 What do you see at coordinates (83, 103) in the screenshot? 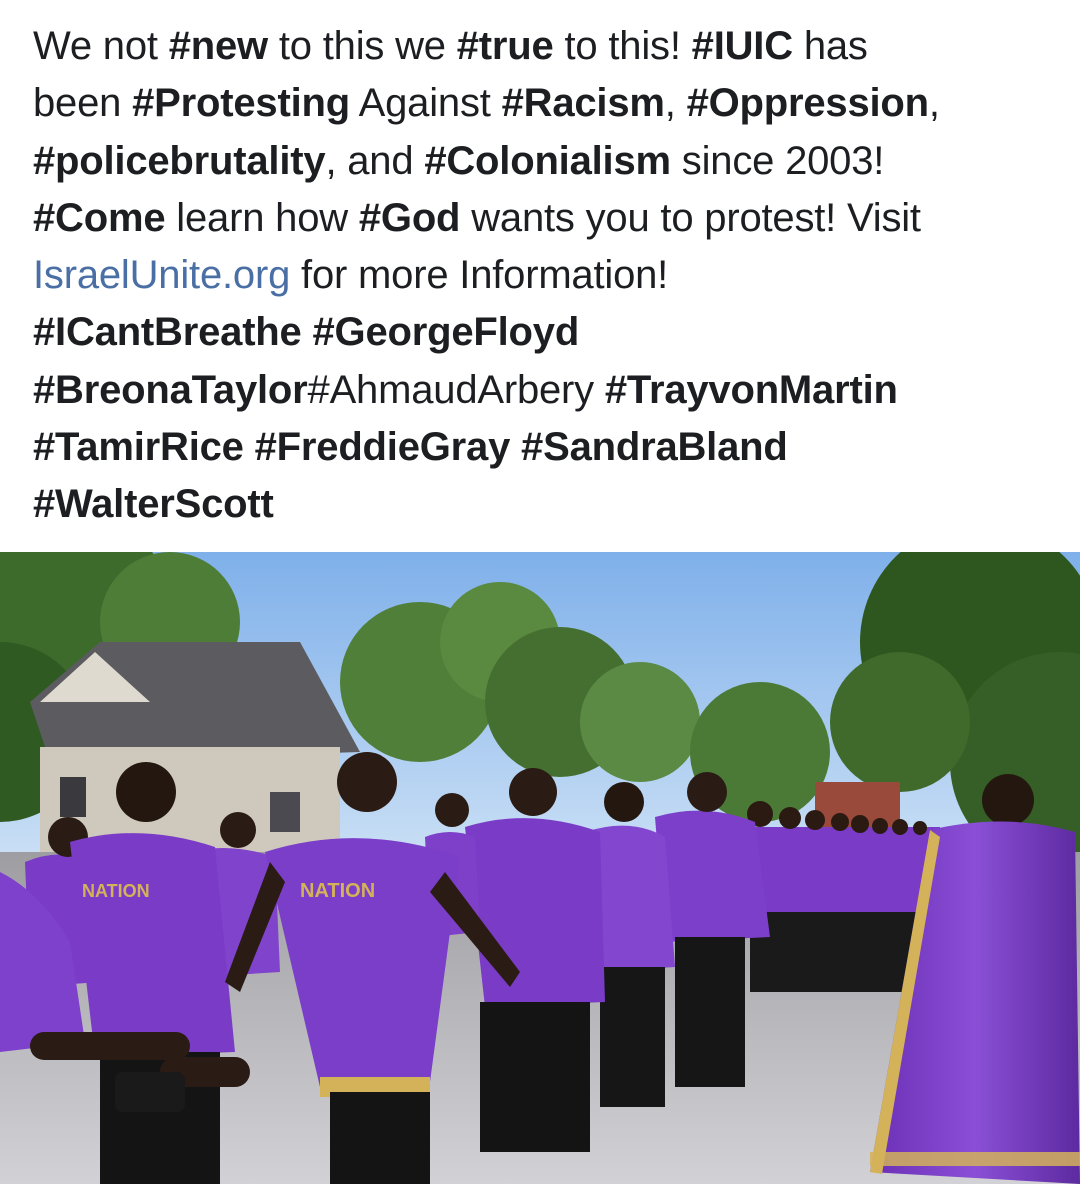
I see `caption-text: been` at bounding box center [83, 103].